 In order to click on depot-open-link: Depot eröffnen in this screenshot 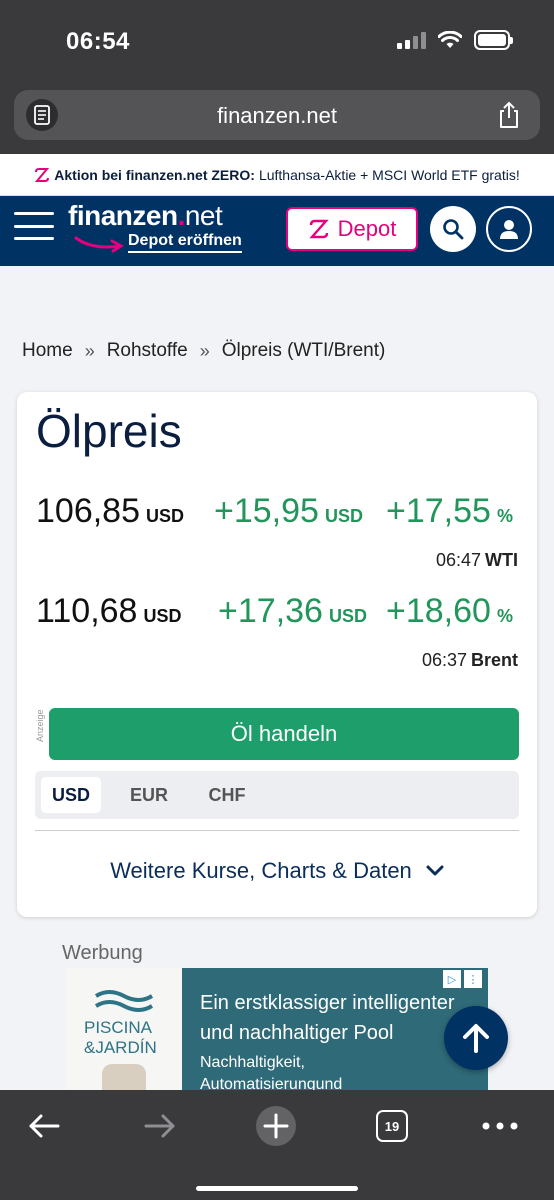, I will do `click(185, 242)`.